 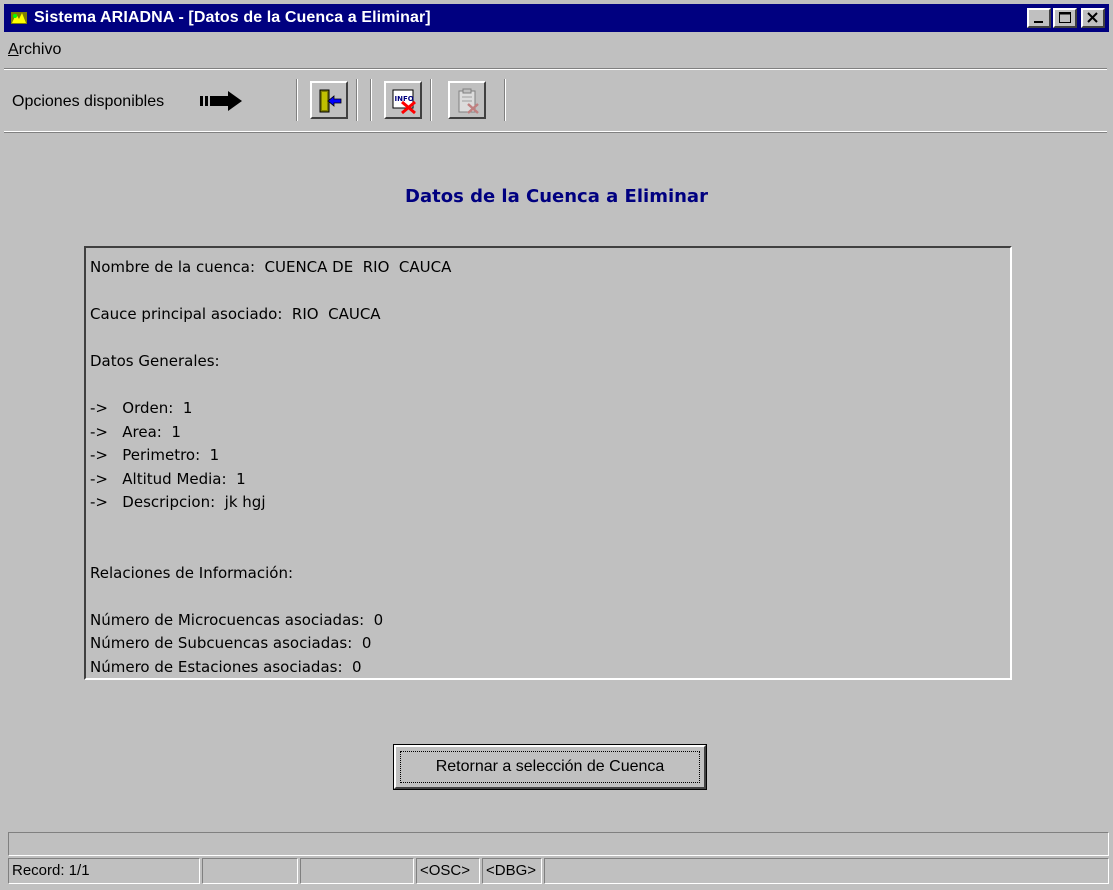 I want to click on menu-archivo-accel: A, so click(x=13, y=49).